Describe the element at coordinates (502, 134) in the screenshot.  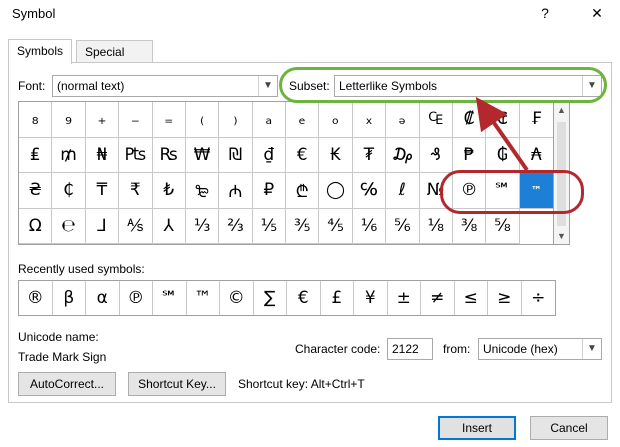
I see `annotation-arrow` at that location.